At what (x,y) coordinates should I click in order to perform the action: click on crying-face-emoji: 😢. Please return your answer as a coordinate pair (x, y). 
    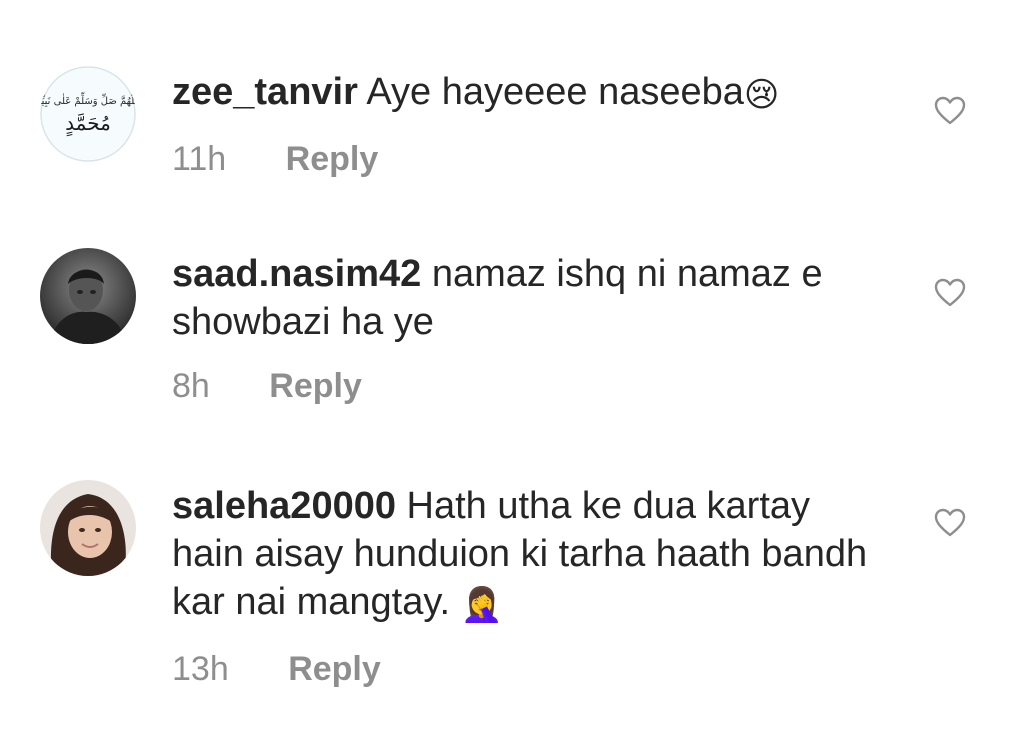
    Looking at the image, I should click on (761, 95).